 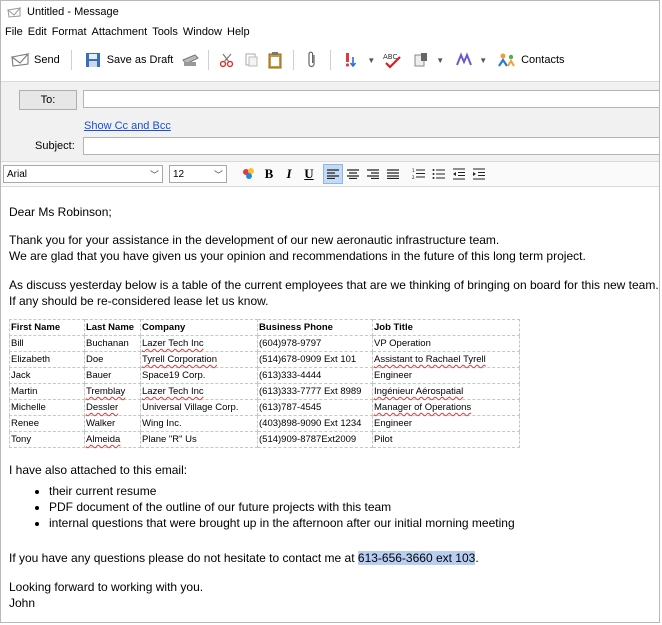 I want to click on subject-field, so click(x=371, y=146).